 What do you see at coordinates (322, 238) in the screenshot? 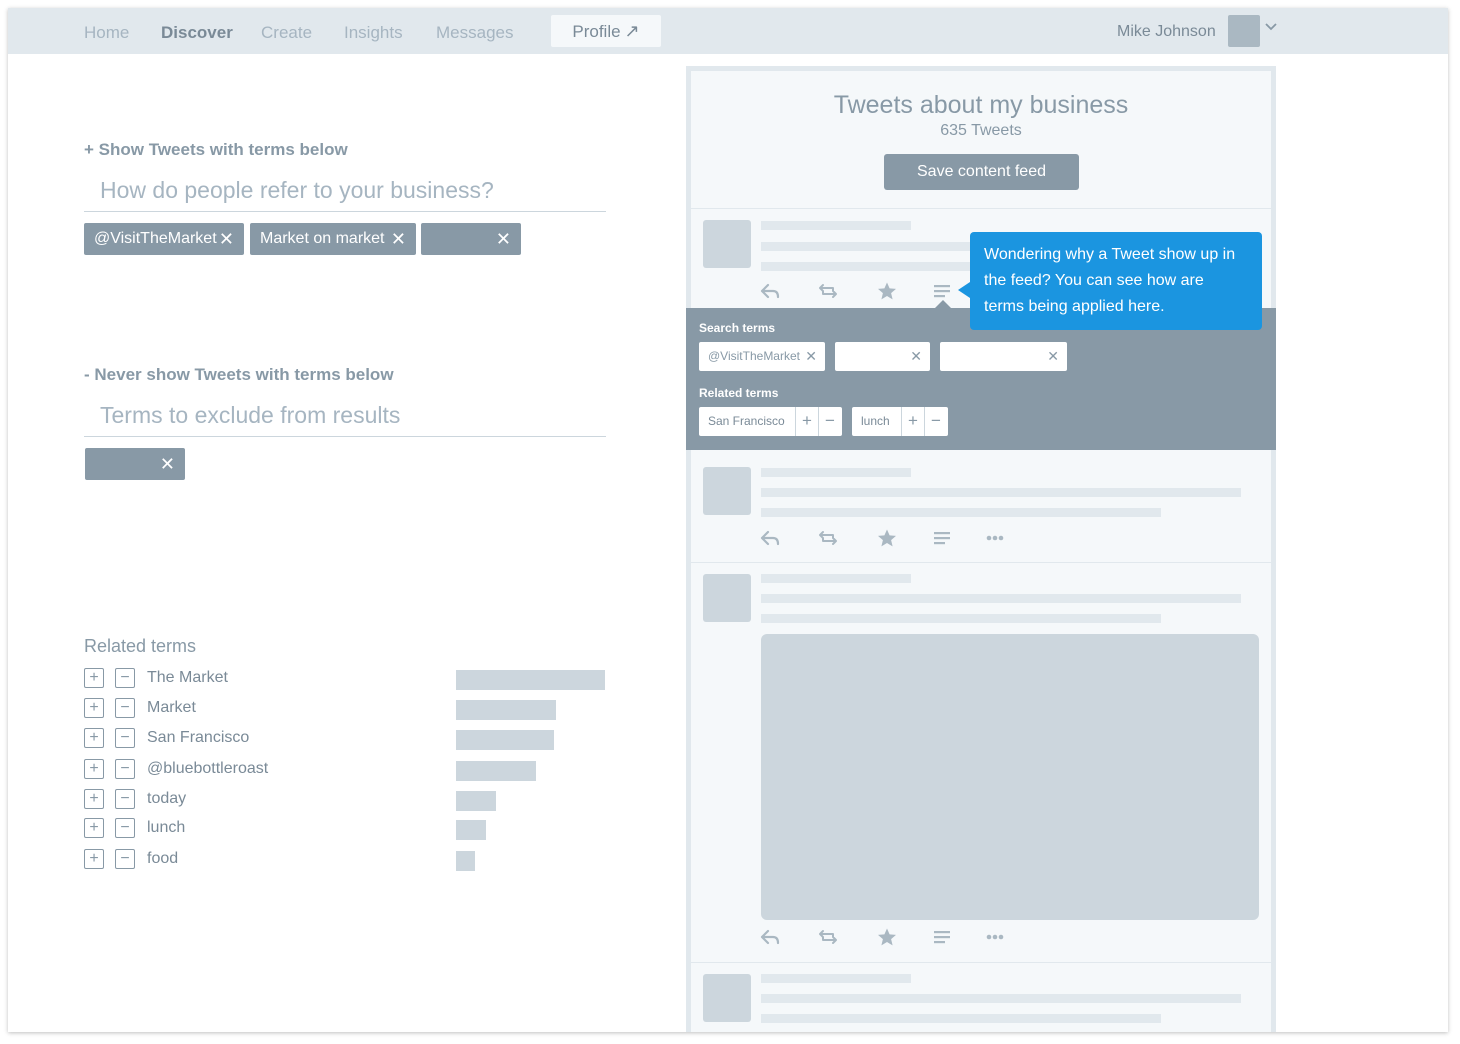
I see `tag-label: Market on market` at bounding box center [322, 238].